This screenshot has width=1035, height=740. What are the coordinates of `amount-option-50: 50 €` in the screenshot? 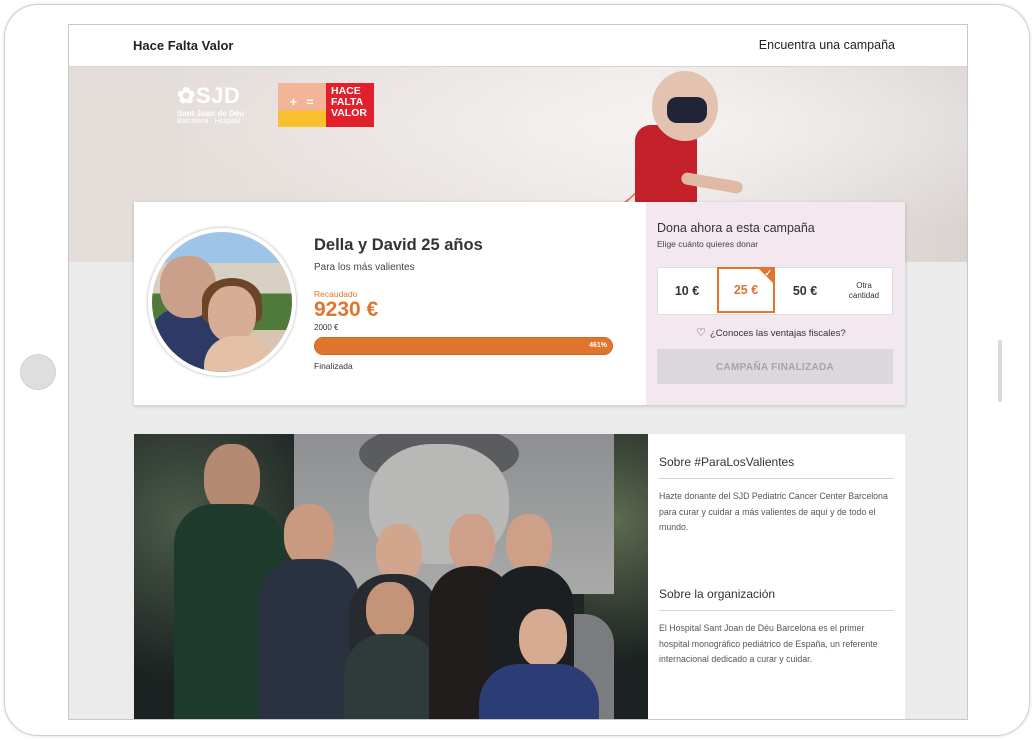 It's located at (805, 291).